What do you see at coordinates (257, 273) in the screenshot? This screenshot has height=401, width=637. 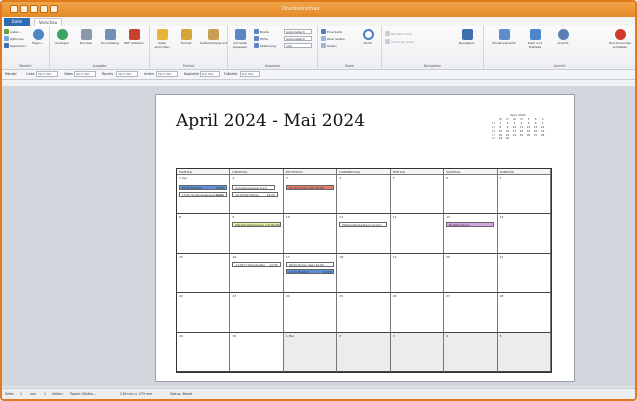 I see `calendar-day-cell: 16` at bounding box center [257, 273].